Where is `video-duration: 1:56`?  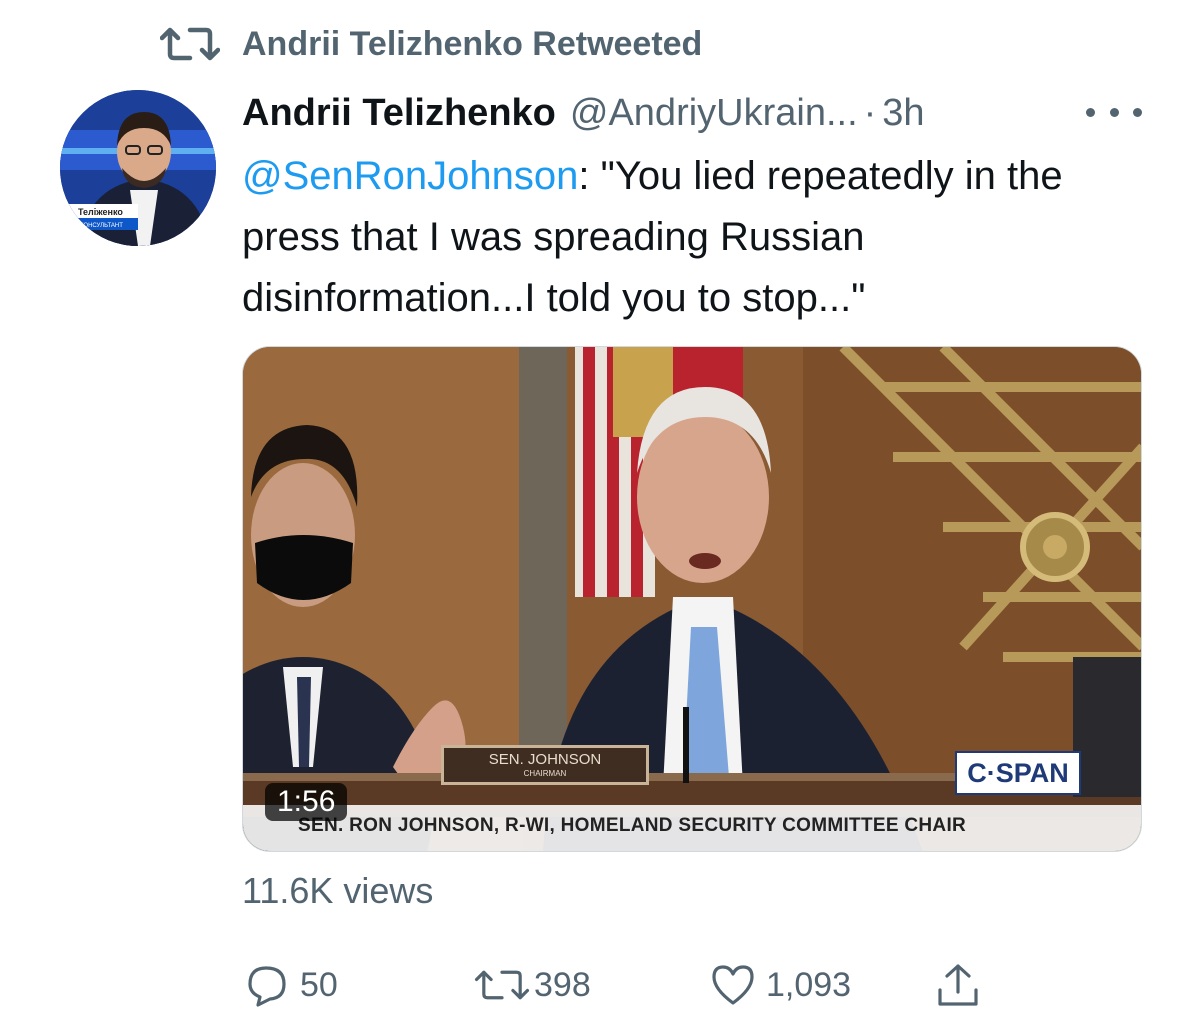 video-duration: 1:56 is located at coordinates (306, 802).